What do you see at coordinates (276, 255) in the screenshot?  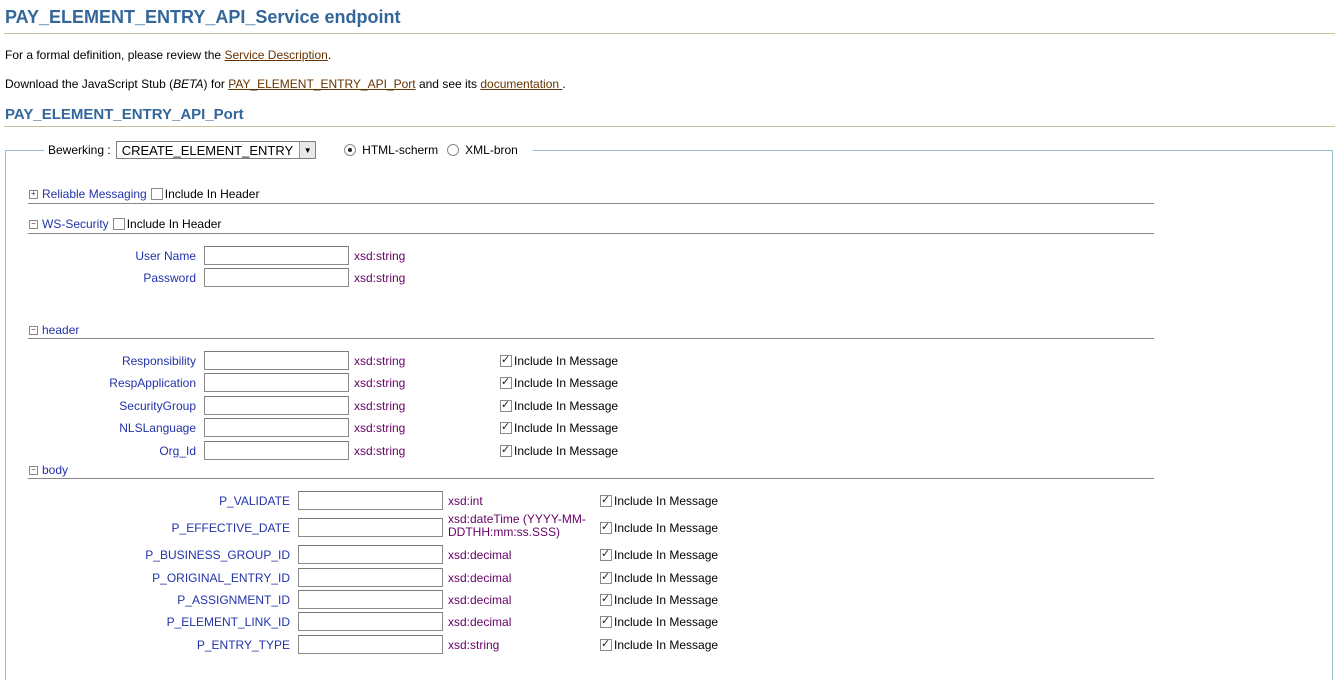 I see `user-name-input` at bounding box center [276, 255].